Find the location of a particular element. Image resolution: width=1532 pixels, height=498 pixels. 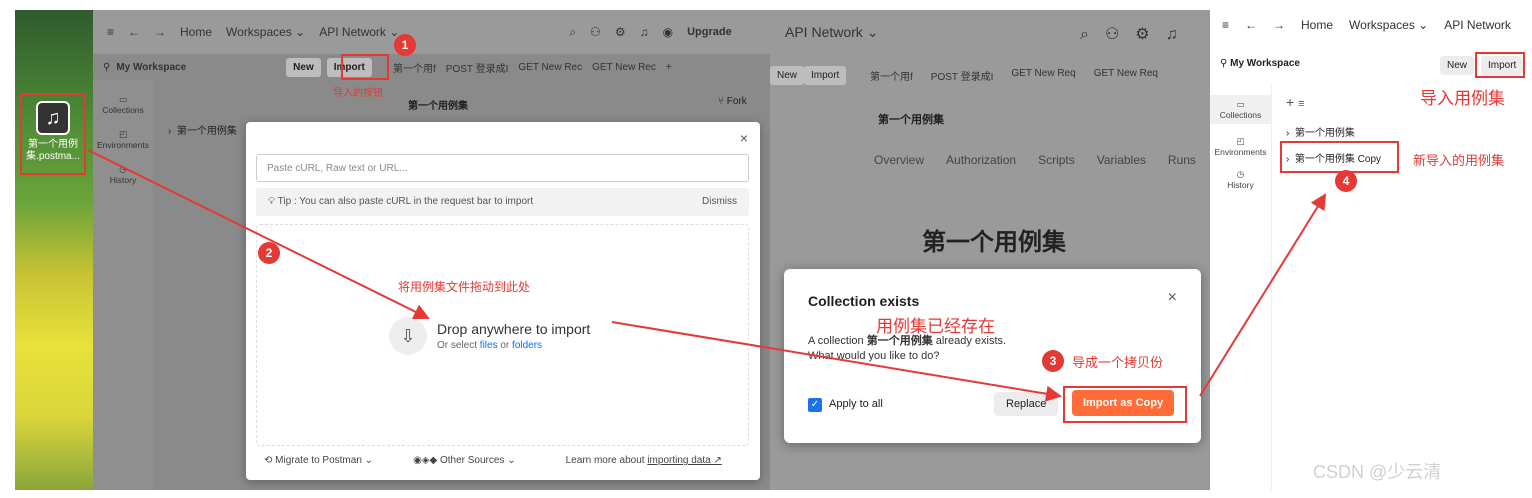

arrow-to-drop-zone is located at coordinates (258, 234).